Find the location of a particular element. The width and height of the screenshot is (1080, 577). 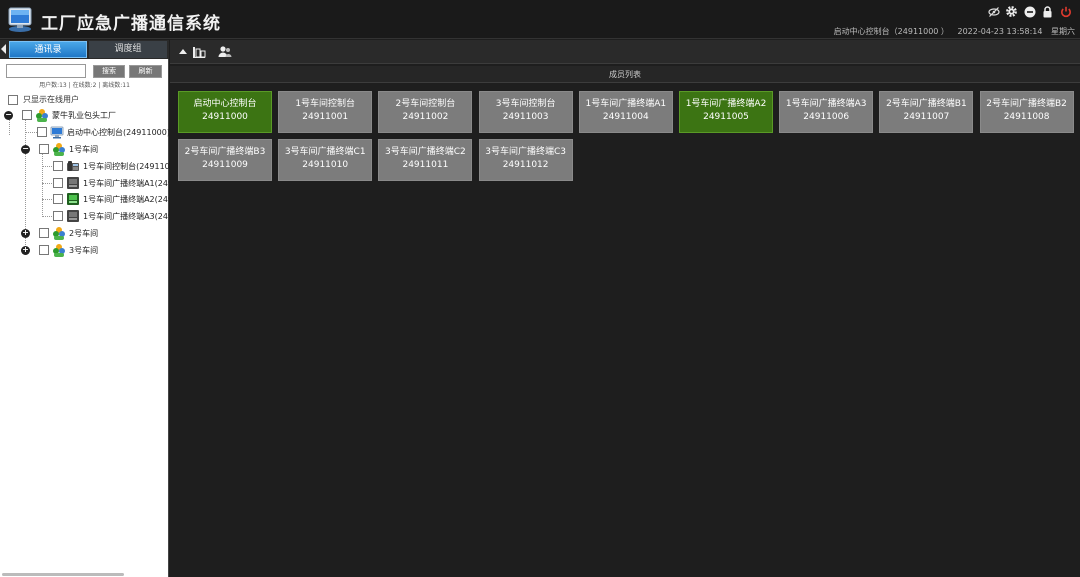

member-tile: 3号车间广播终端C1 24911010 is located at coordinates (325, 160).